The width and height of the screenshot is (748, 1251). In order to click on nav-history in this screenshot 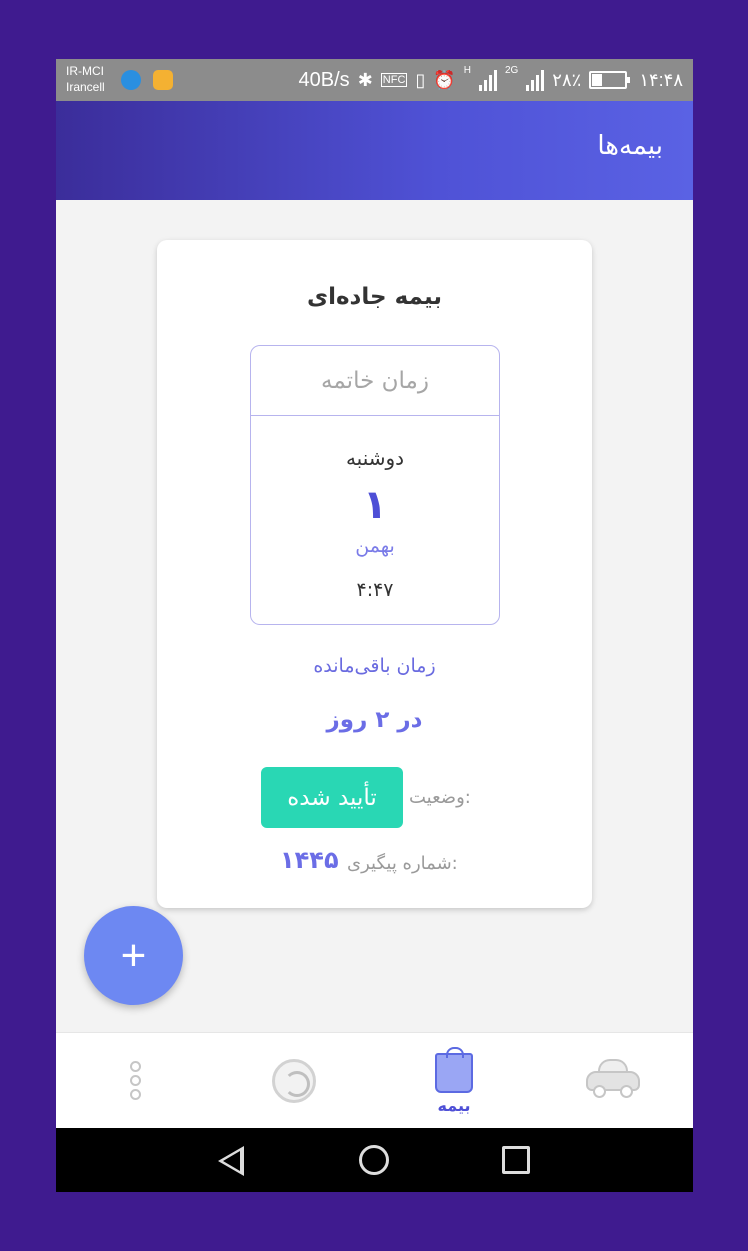, I will do `click(294, 1081)`.